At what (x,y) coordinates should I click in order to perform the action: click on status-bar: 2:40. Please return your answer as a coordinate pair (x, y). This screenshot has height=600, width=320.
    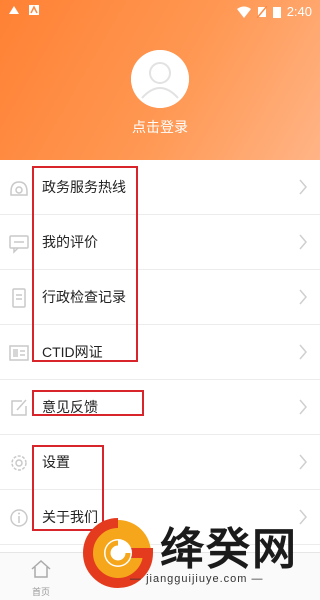
    Looking at the image, I should click on (160, 12).